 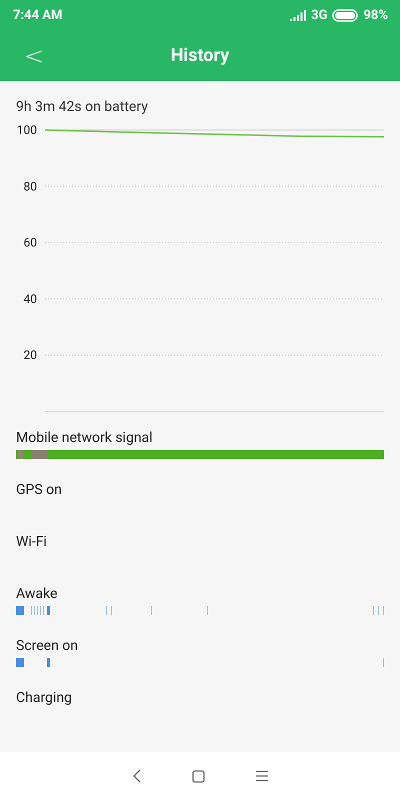 I want to click on axis-label: 100, so click(x=26, y=130).